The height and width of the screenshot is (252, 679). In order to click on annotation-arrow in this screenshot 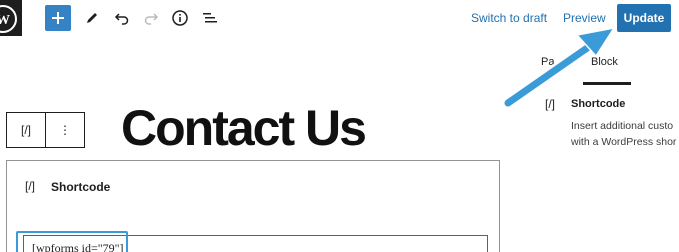, I will do `click(559, 67)`.